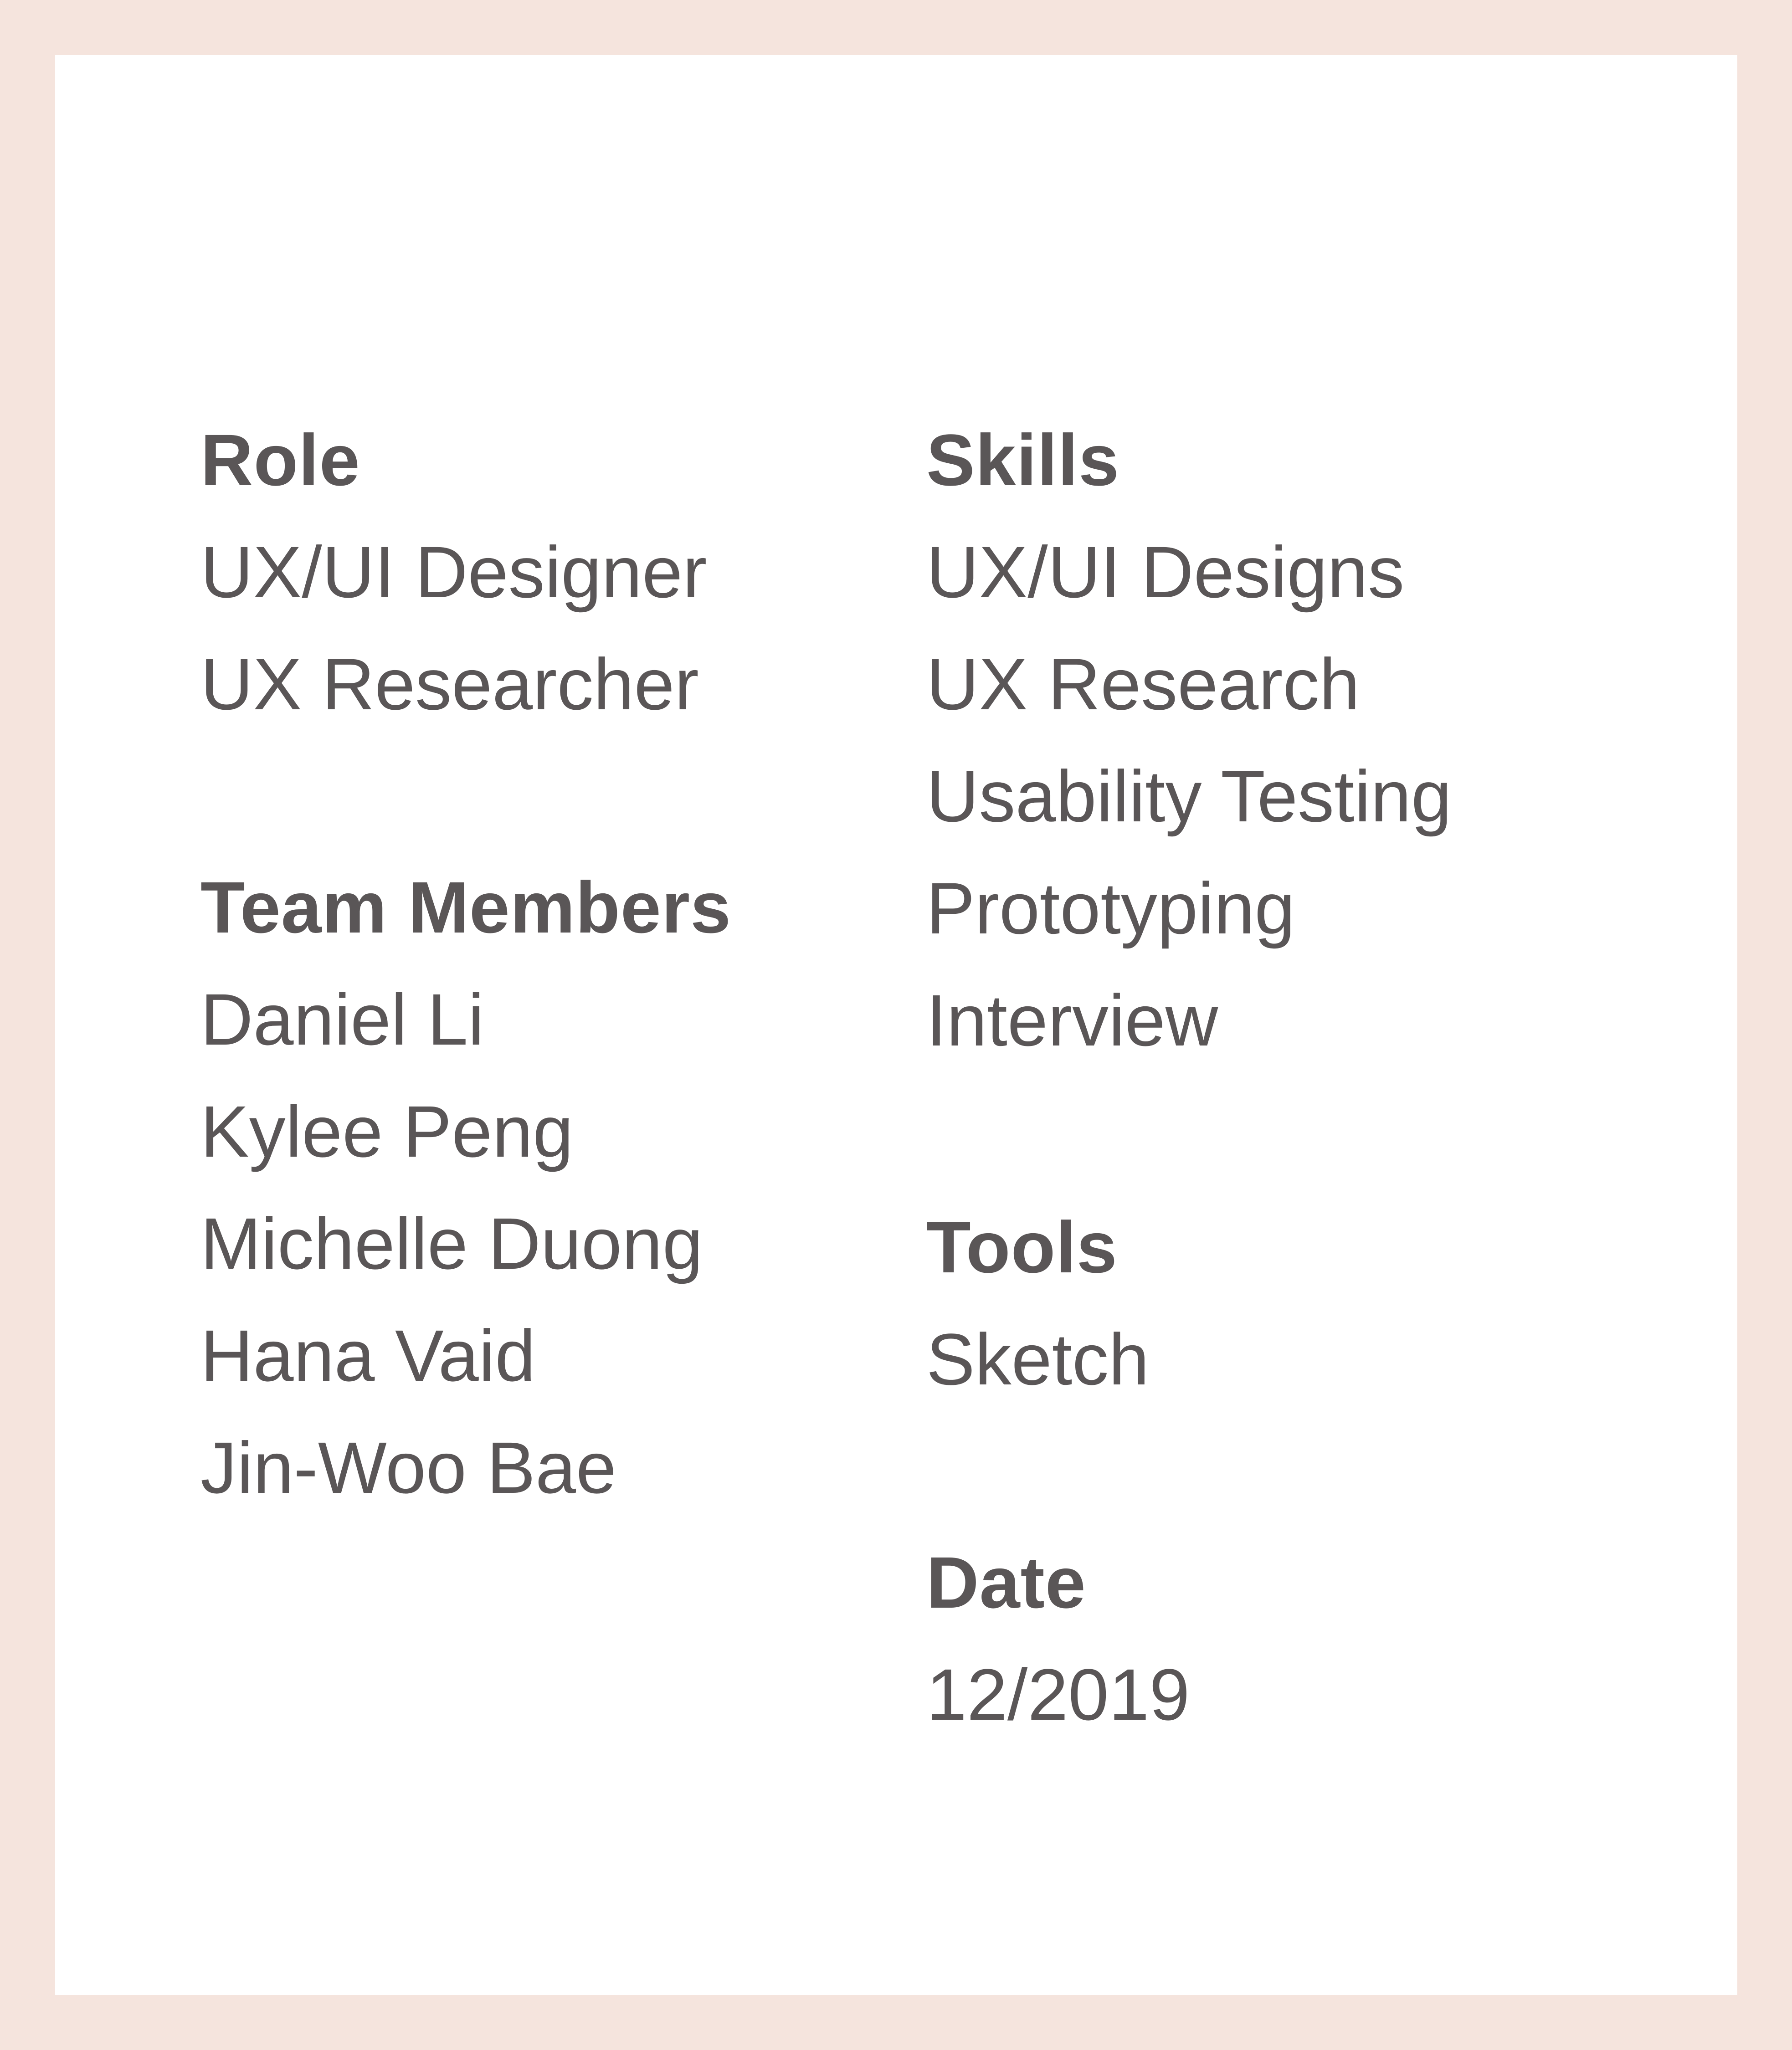 Image resolution: width=1792 pixels, height=2050 pixels. Describe the element at coordinates (1022, 1247) in the screenshot. I see `tools-heading: Tools` at that location.